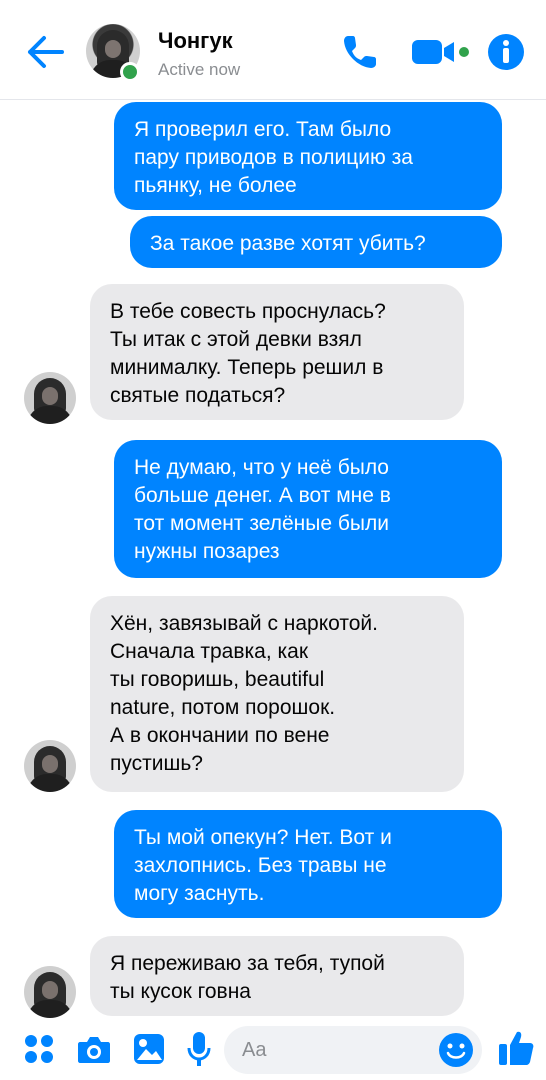 The width and height of the screenshot is (546, 1080). What do you see at coordinates (199, 69) in the screenshot?
I see `active-status-text: Active now` at bounding box center [199, 69].